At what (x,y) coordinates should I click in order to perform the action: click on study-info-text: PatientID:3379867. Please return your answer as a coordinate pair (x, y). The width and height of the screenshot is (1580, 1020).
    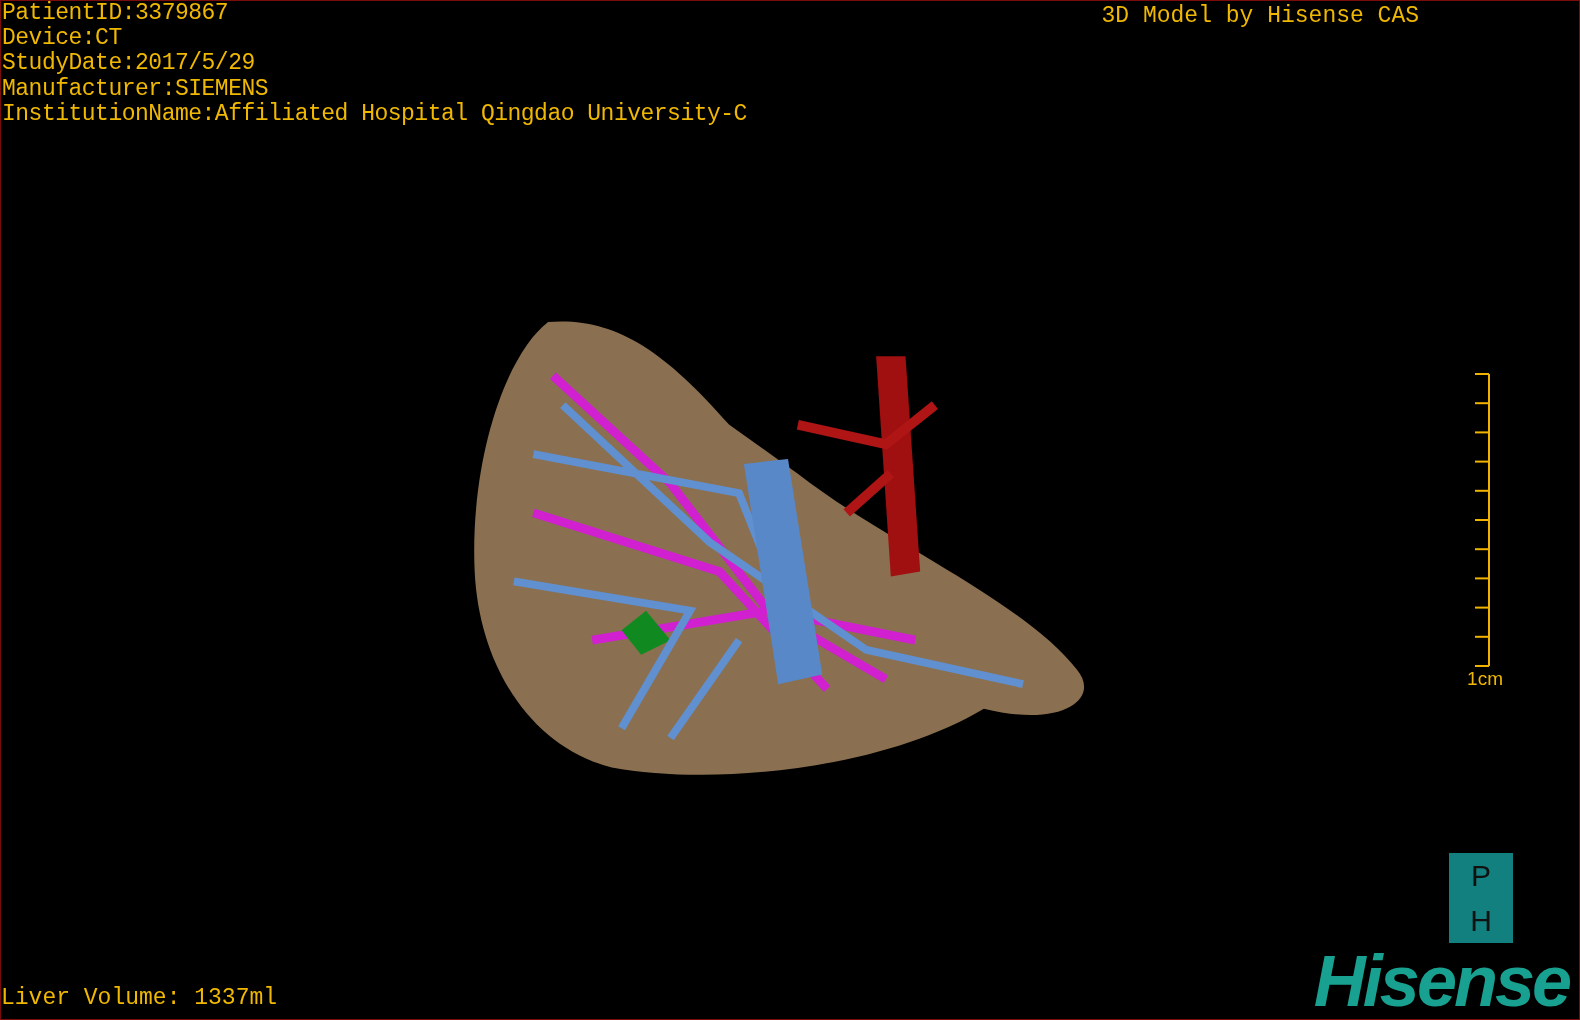
    Looking at the image, I should click on (116, 13).